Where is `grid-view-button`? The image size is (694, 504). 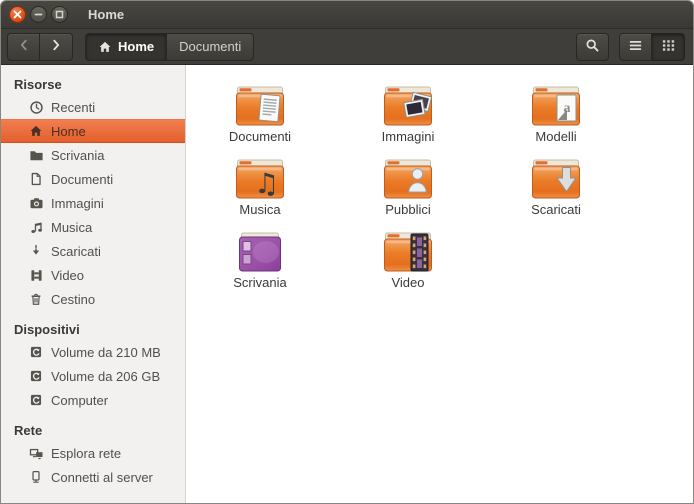
grid-view-button is located at coordinates (668, 46).